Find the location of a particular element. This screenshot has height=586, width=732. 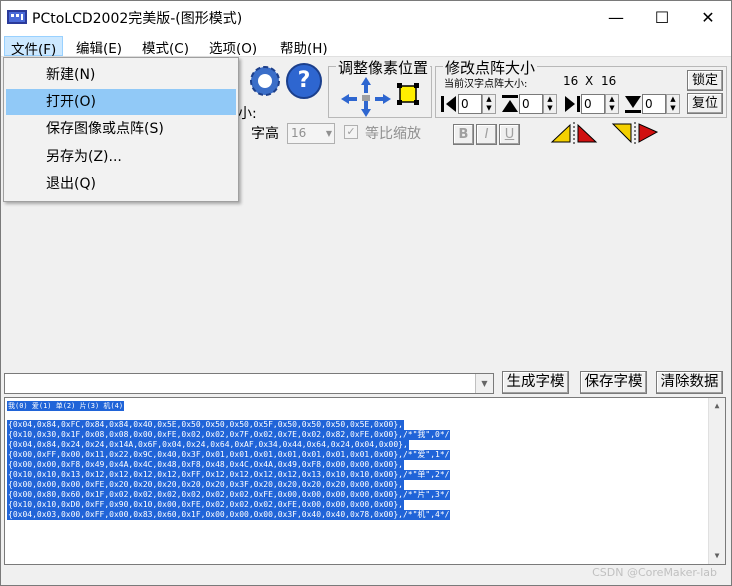

minimize-button: — is located at coordinates (616, 17).